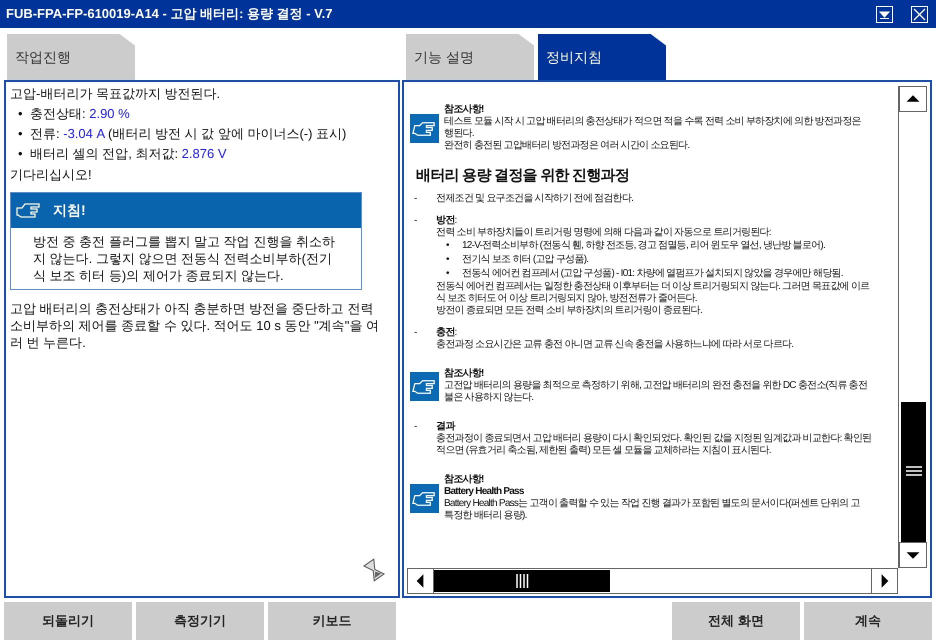 Image resolution: width=936 pixels, height=640 pixels. What do you see at coordinates (80, 114) in the screenshot?
I see `reading-text: 충전상태: 2.90 %` at bounding box center [80, 114].